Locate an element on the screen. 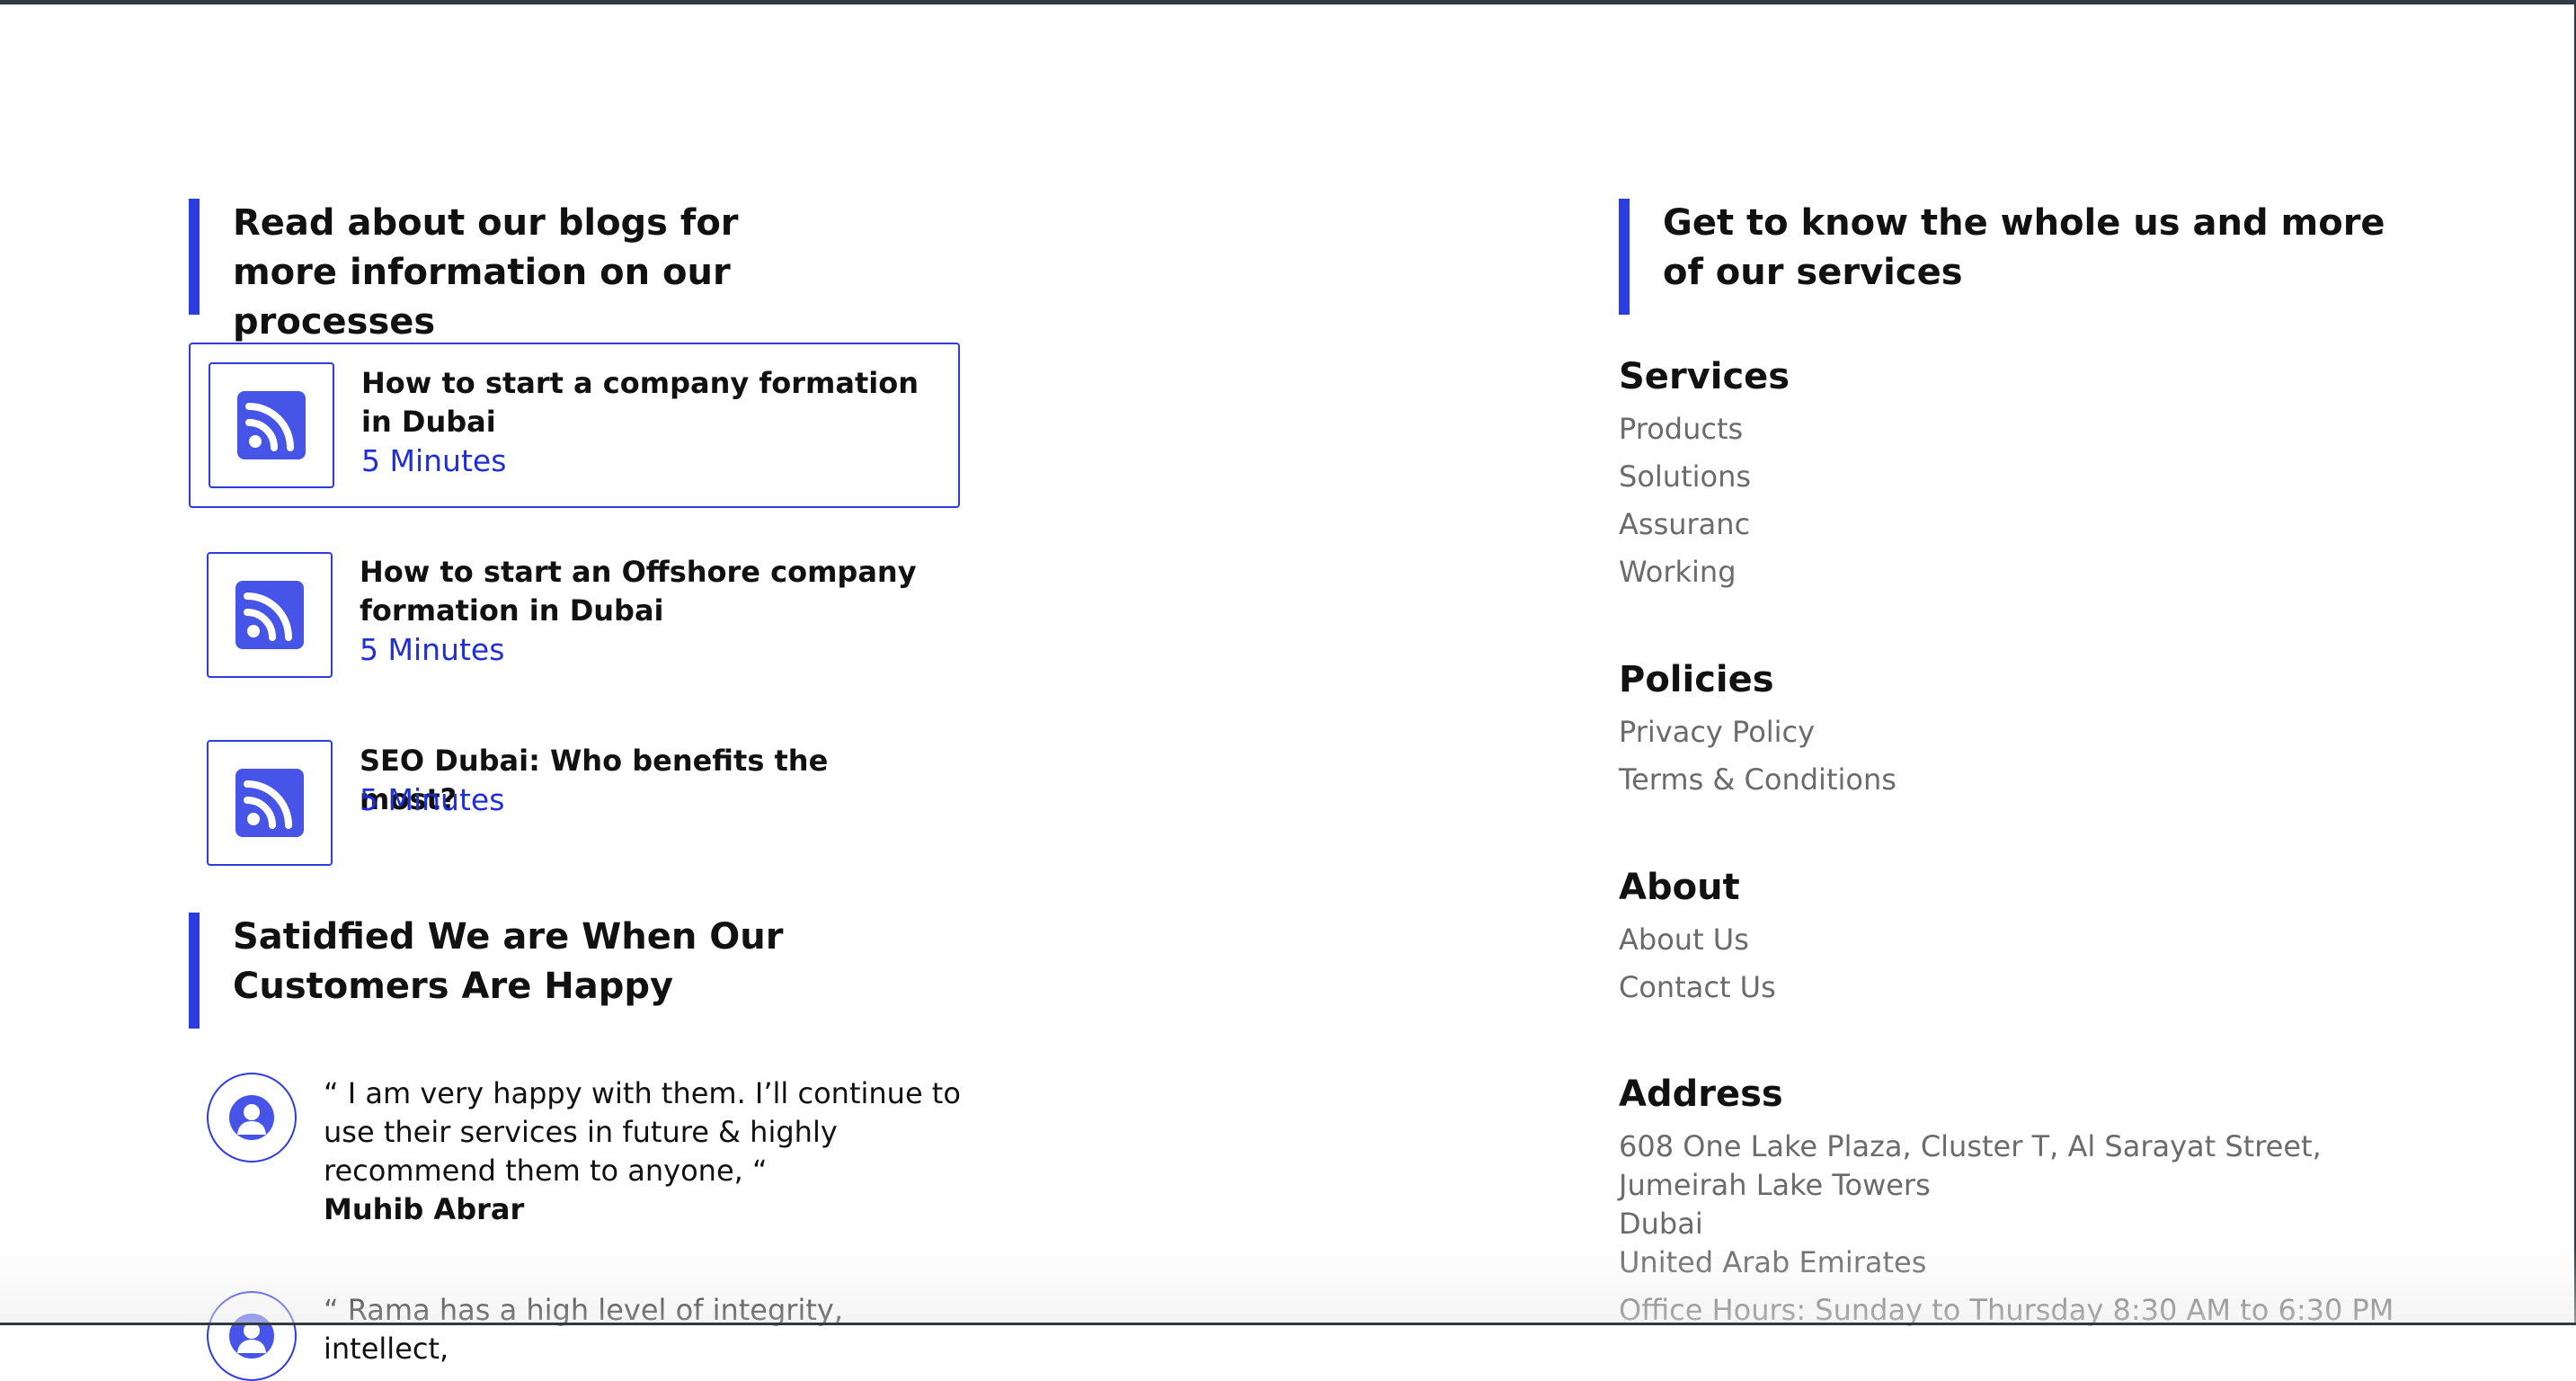  link-products: Products is located at coordinates (1681, 429).